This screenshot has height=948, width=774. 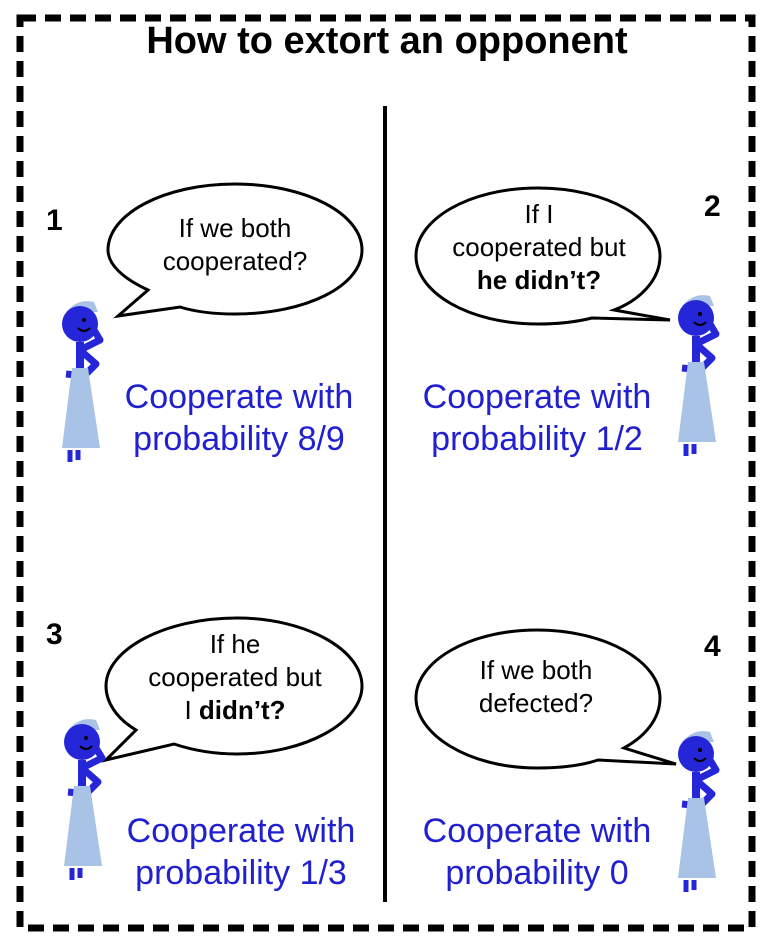 What do you see at coordinates (54, 634) in the screenshot?
I see `panel-3-number: 3` at bounding box center [54, 634].